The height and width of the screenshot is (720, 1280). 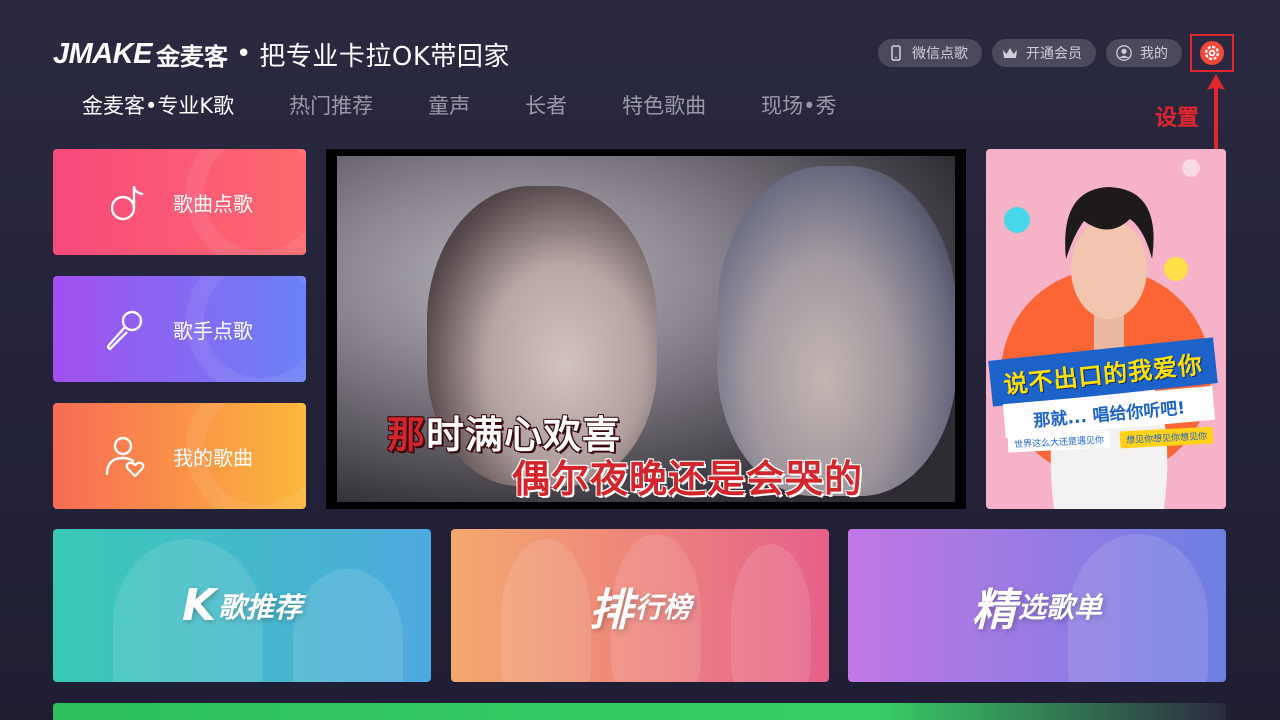 What do you see at coordinates (1037, 605) in the screenshot?
I see `curated-playlist-card: 精选歌单` at bounding box center [1037, 605].